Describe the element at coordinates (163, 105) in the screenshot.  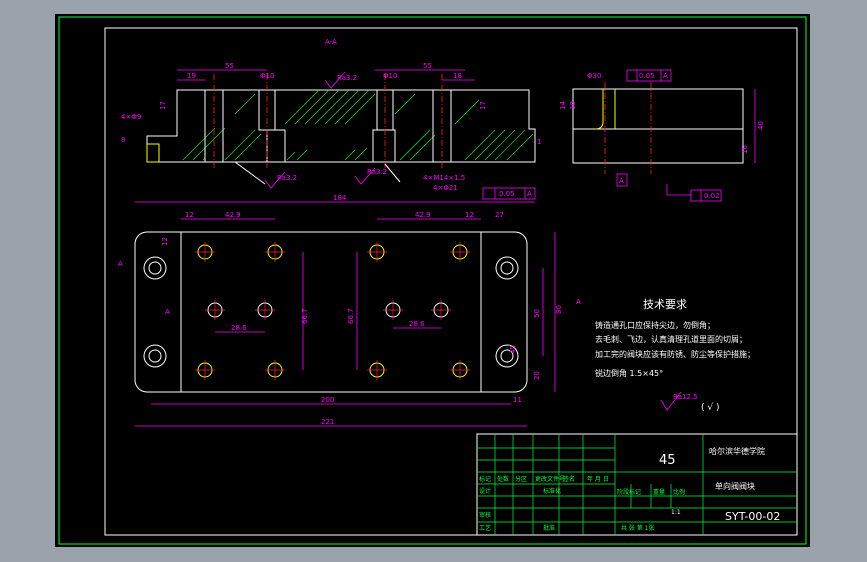
I see `dim-left-17: 17` at that location.